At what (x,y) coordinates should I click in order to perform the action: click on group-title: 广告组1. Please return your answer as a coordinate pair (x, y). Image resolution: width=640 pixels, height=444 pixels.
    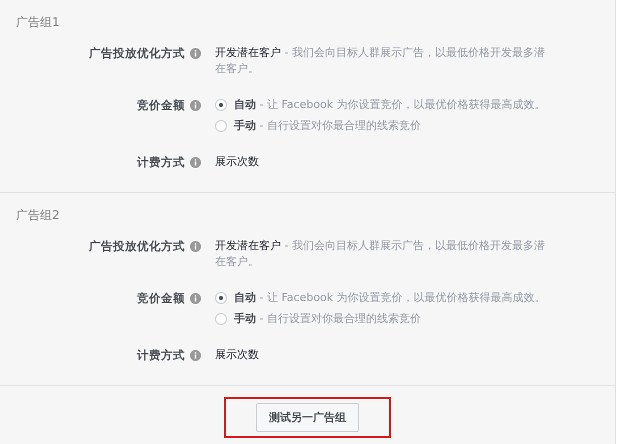
    Looking at the image, I should click on (38, 22).